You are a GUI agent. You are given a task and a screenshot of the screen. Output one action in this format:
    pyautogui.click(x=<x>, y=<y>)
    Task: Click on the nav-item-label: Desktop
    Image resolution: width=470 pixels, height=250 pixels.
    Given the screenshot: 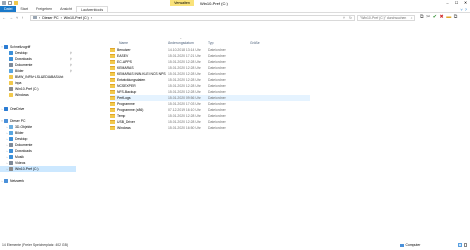 What is the action you would take?
    pyautogui.click(x=21, y=139)
    